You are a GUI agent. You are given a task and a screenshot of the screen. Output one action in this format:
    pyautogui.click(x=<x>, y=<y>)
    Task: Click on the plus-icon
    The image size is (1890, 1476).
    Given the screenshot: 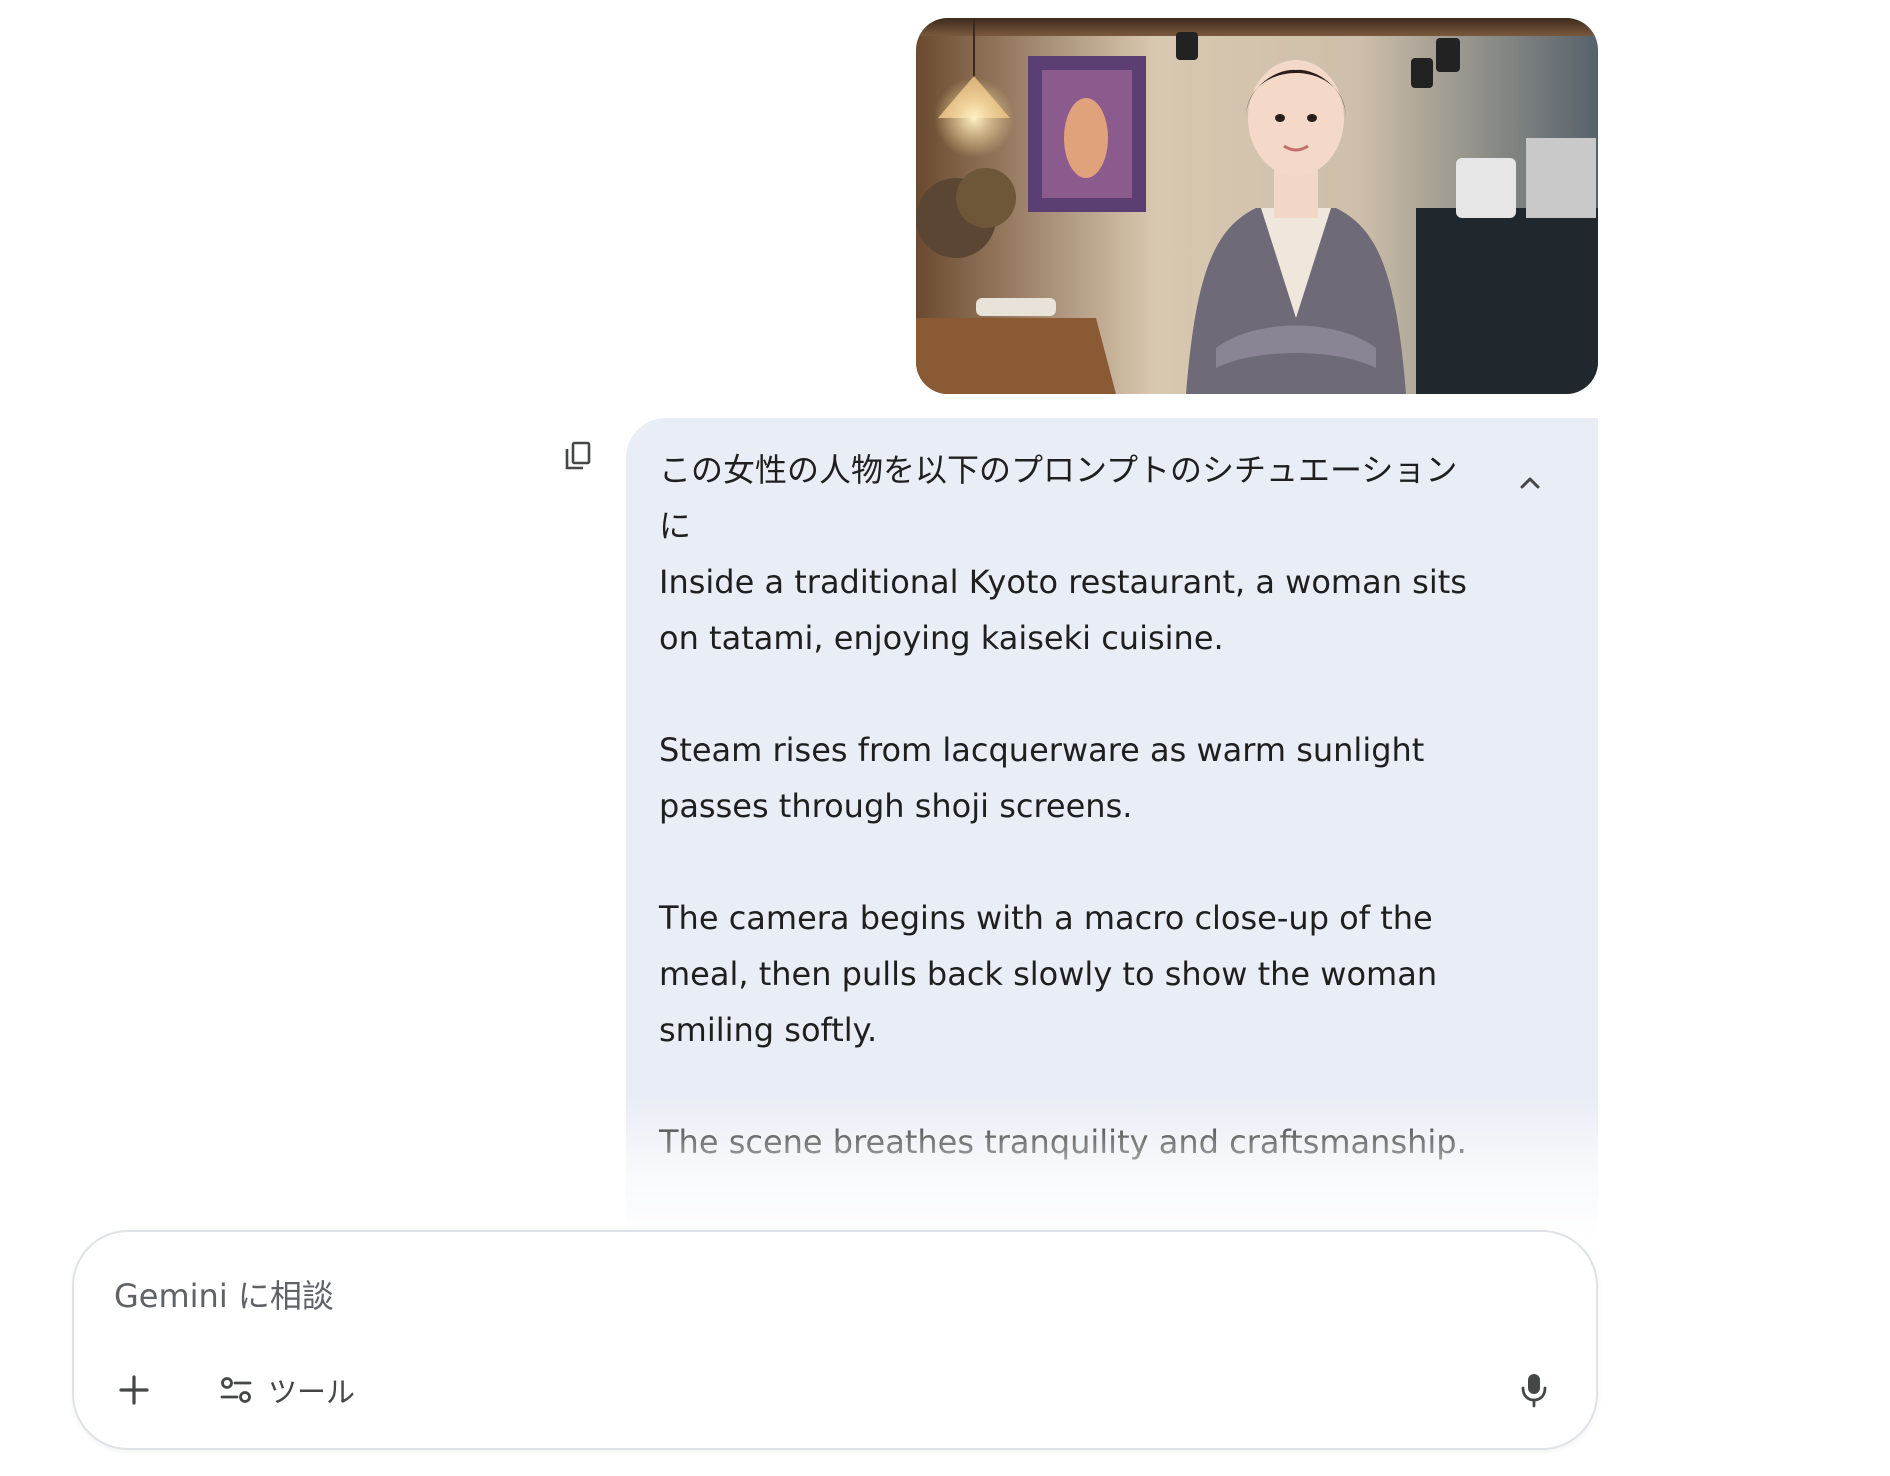 What is the action you would take?
    pyautogui.click(x=134, y=1390)
    